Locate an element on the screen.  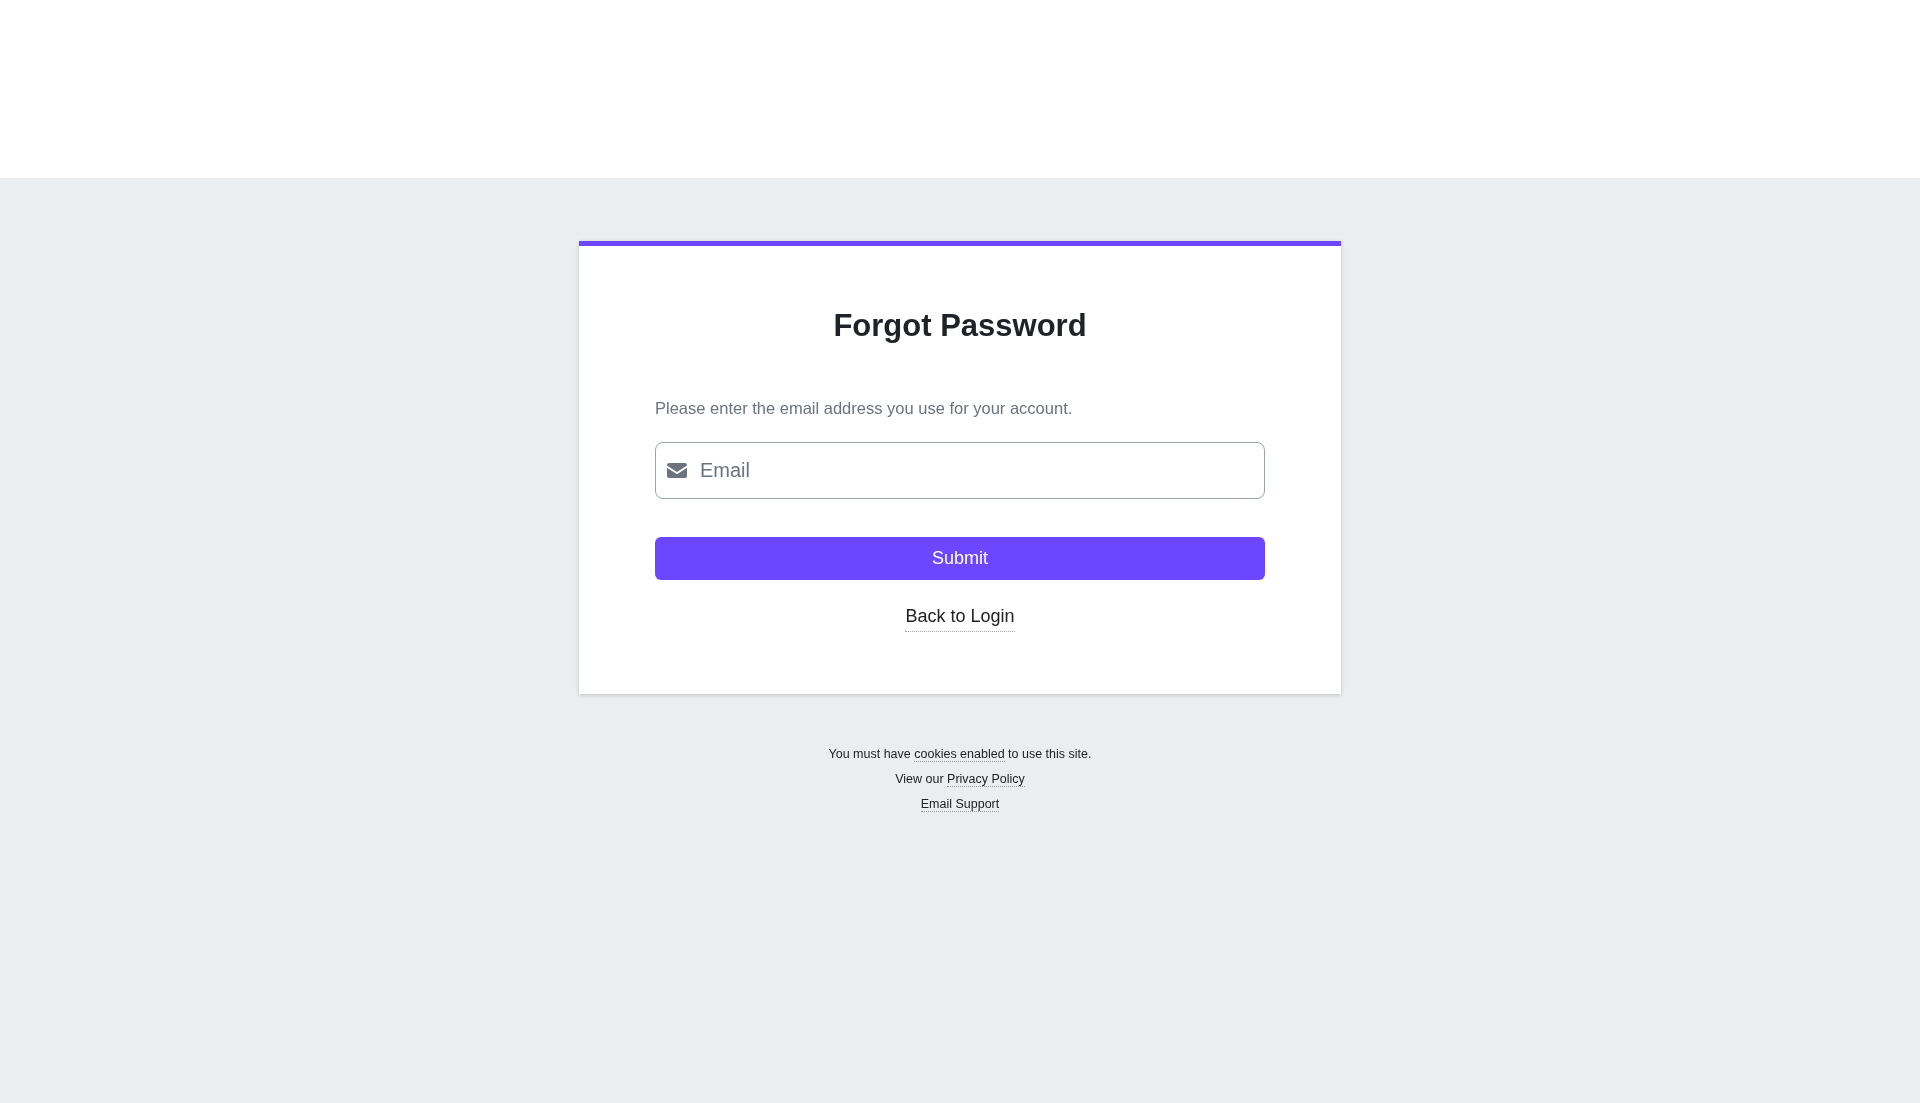
envelope-icon is located at coordinates (677, 470).